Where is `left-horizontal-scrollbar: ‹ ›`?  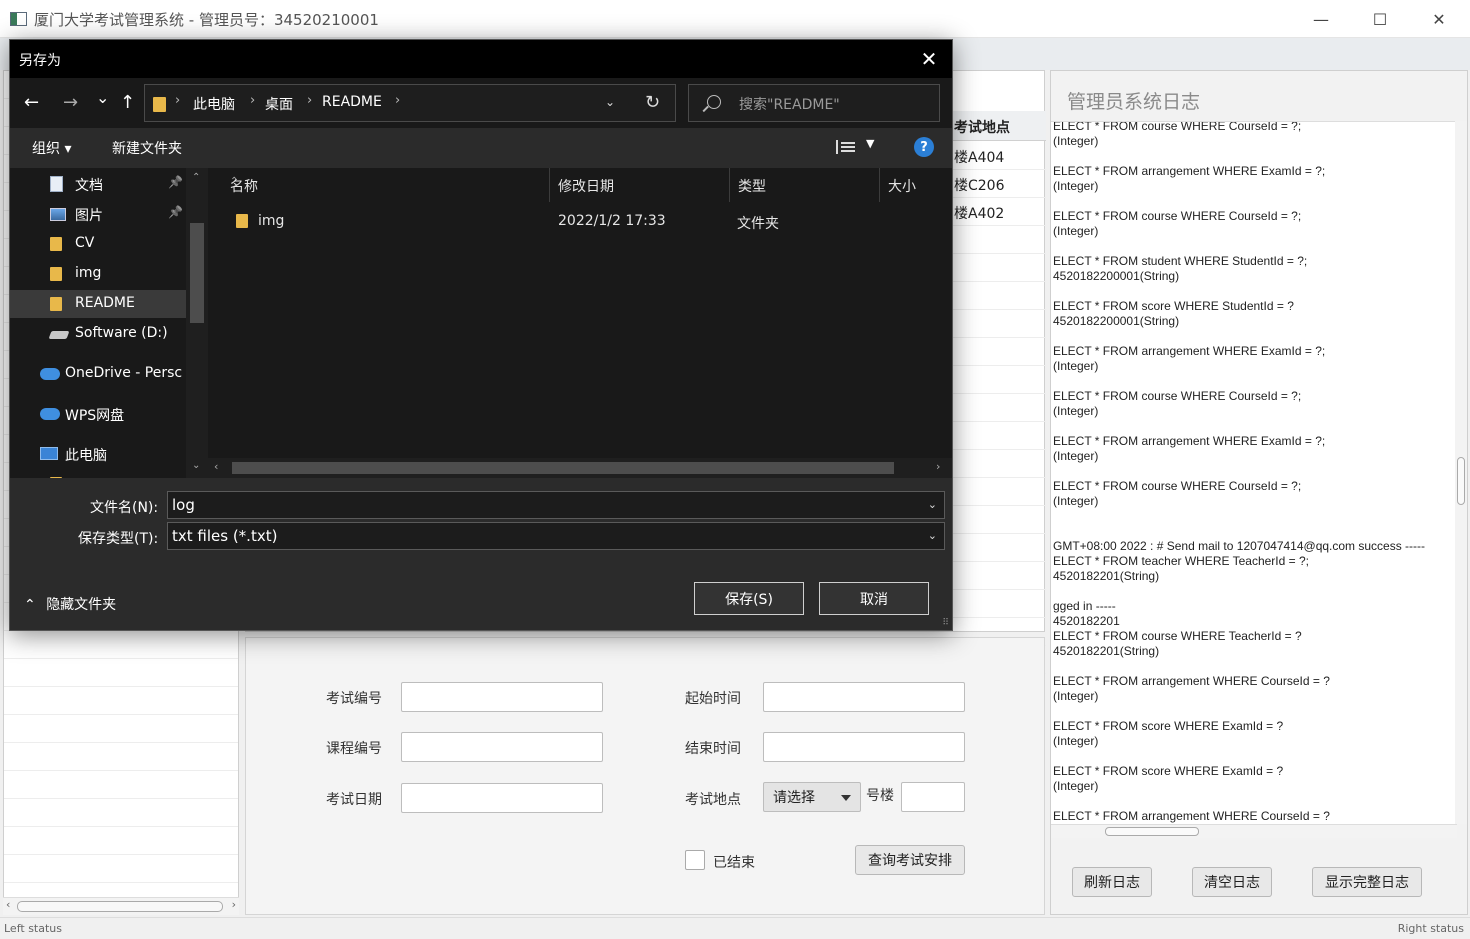 left-horizontal-scrollbar: ‹ › is located at coordinates (121, 906).